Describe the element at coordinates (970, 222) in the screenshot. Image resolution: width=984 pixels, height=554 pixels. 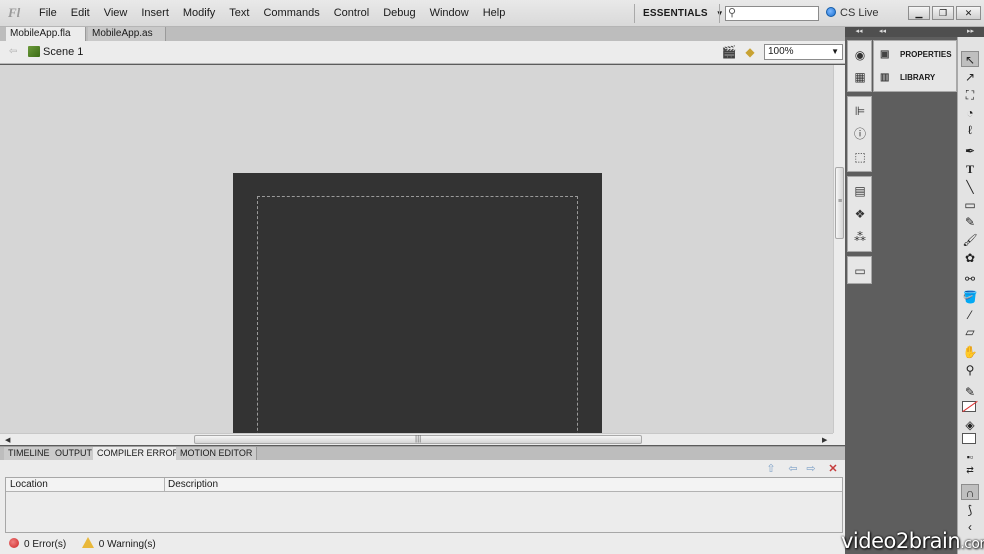
I see `pencil-tool-icon: ✎` at that location.